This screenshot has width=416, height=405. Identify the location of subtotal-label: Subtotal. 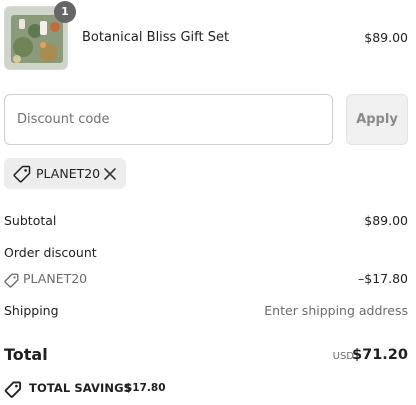
(30, 220).